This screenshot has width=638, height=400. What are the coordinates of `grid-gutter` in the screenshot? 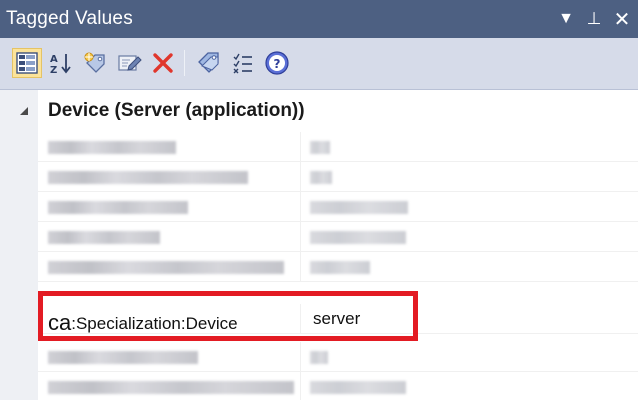 It's located at (19, 245).